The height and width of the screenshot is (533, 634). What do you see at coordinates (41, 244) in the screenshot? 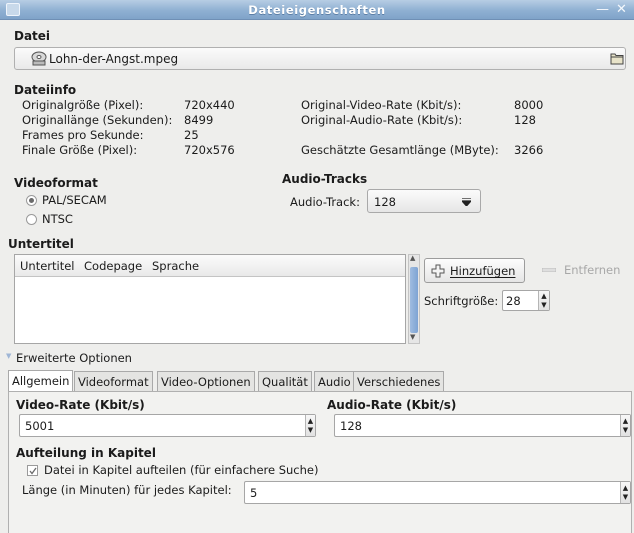
I see `untertitel-heading: Untertitel` at bounding box center [41, 244].